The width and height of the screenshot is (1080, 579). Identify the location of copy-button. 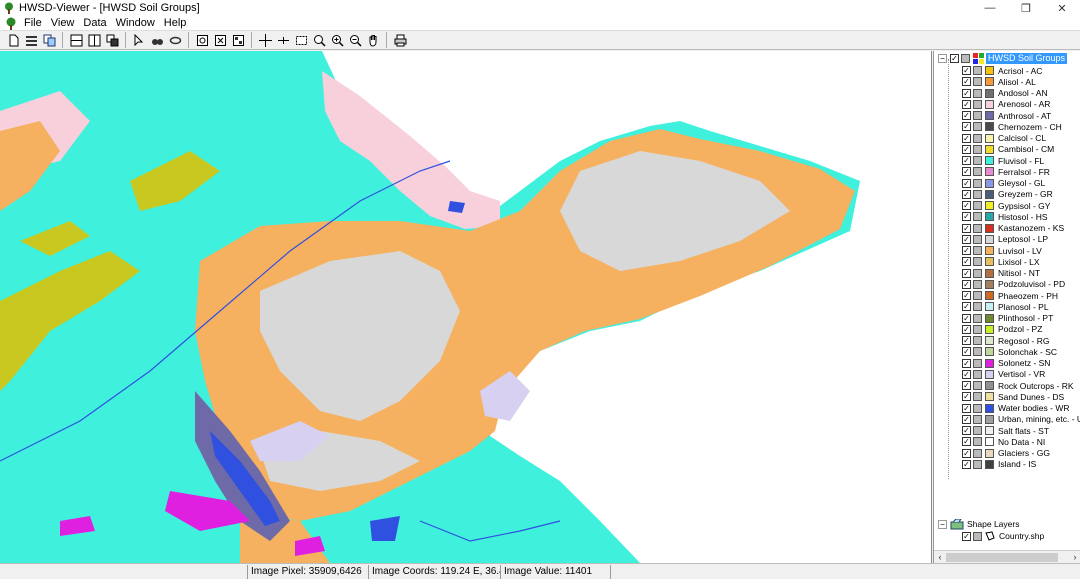
(49, 40).